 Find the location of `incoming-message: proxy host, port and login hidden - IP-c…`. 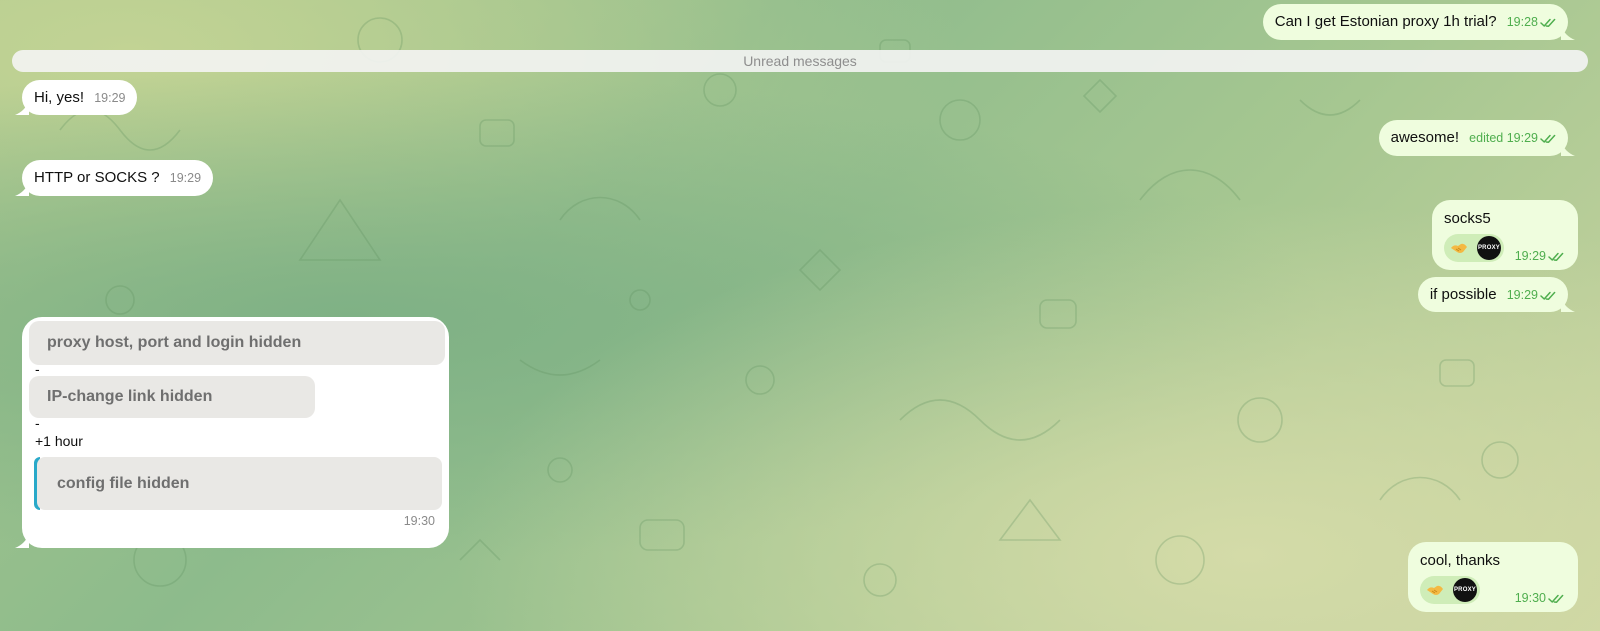

incoming-message: proxy host, port and login hidden - IP-c… is located at coordinates (232, 432).